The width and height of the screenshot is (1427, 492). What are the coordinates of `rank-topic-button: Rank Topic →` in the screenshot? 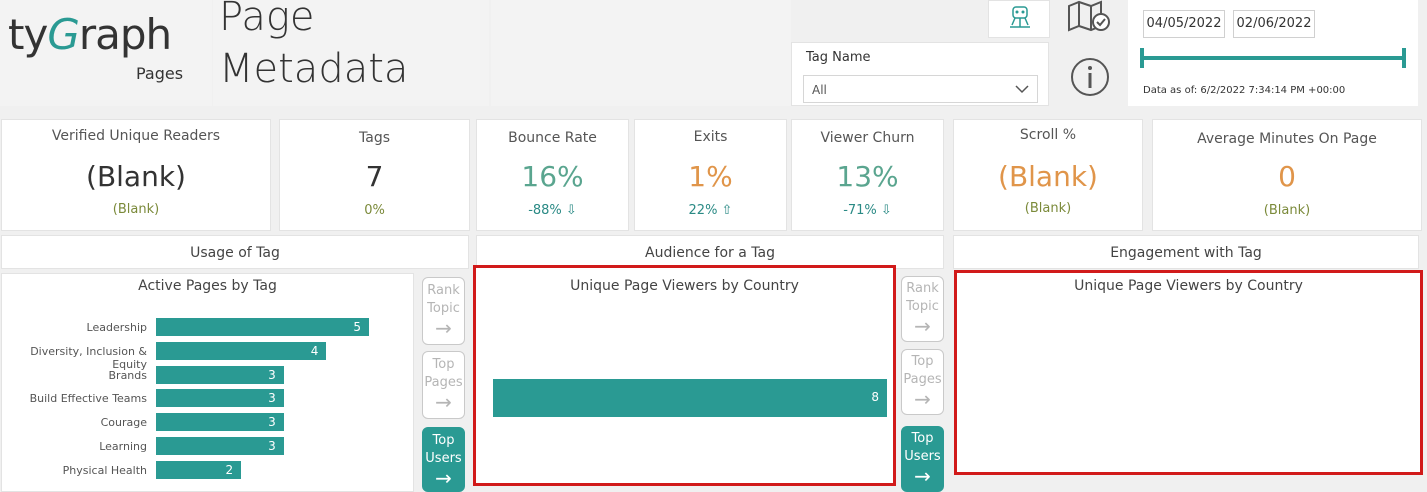 It's located at (443, 311).